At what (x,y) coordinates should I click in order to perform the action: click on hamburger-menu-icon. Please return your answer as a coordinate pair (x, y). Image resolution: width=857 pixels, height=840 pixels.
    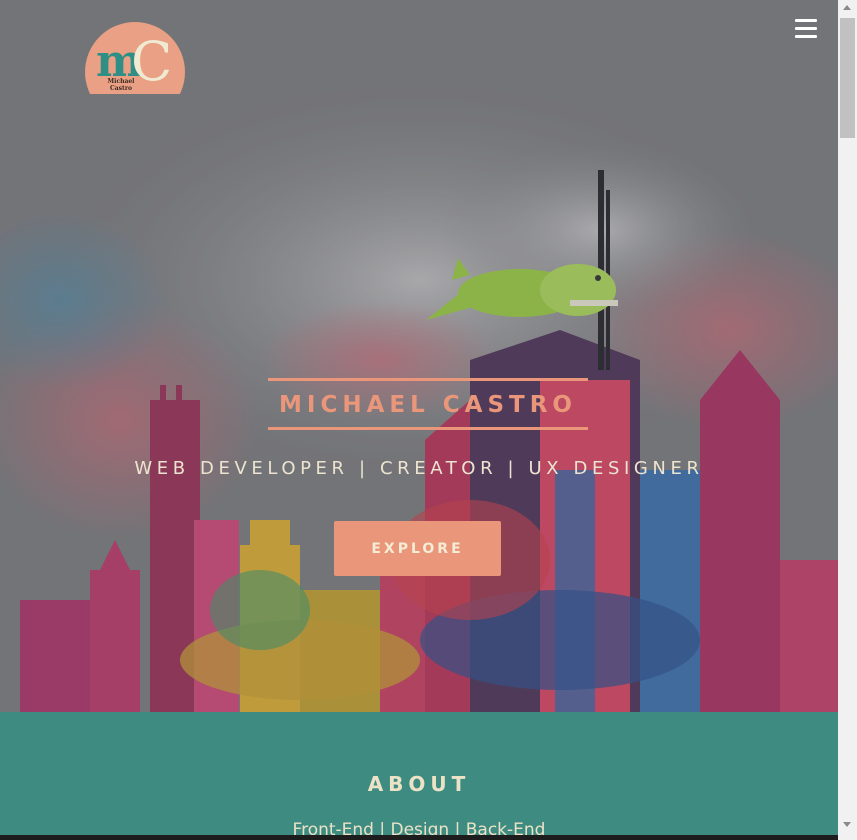
    Looking at the image, I should click on (806, 29).